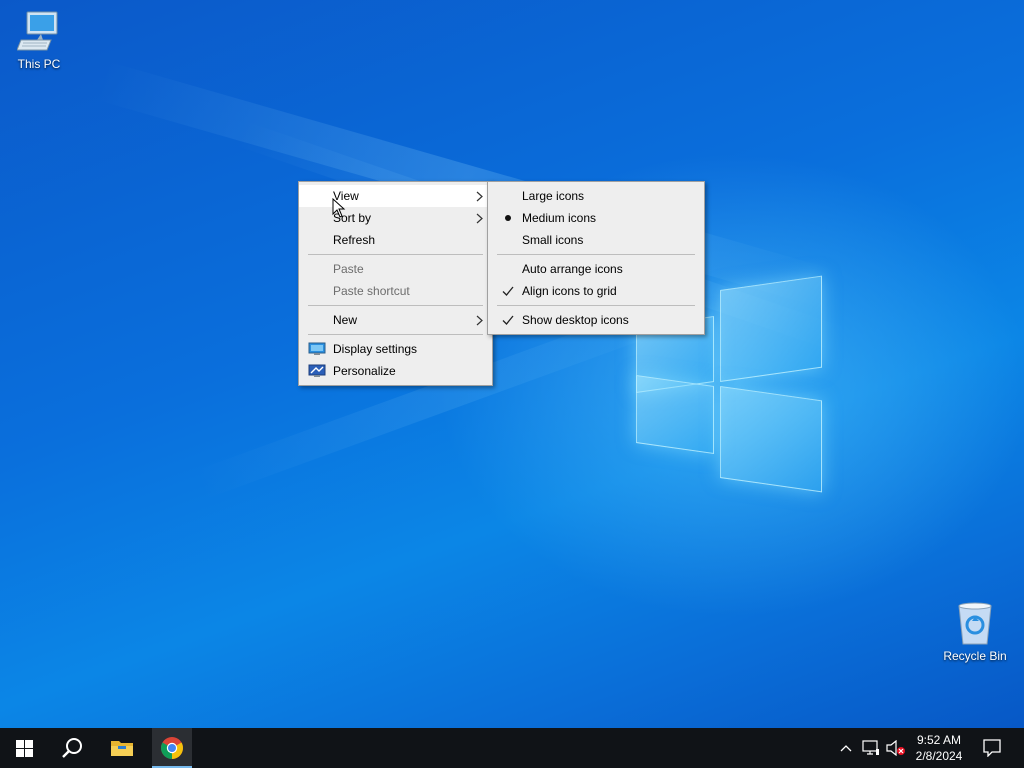  I want to click on chrome-icon, so click(172, 748).